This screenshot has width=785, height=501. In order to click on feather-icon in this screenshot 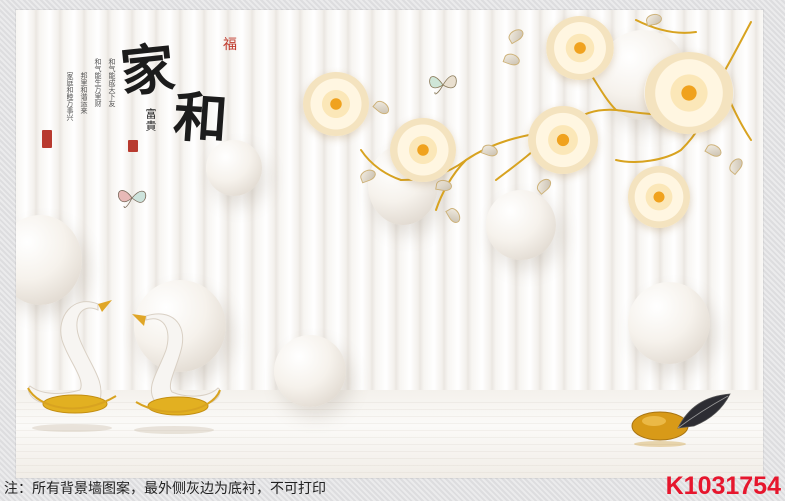, I will do `click(704, 411)`.